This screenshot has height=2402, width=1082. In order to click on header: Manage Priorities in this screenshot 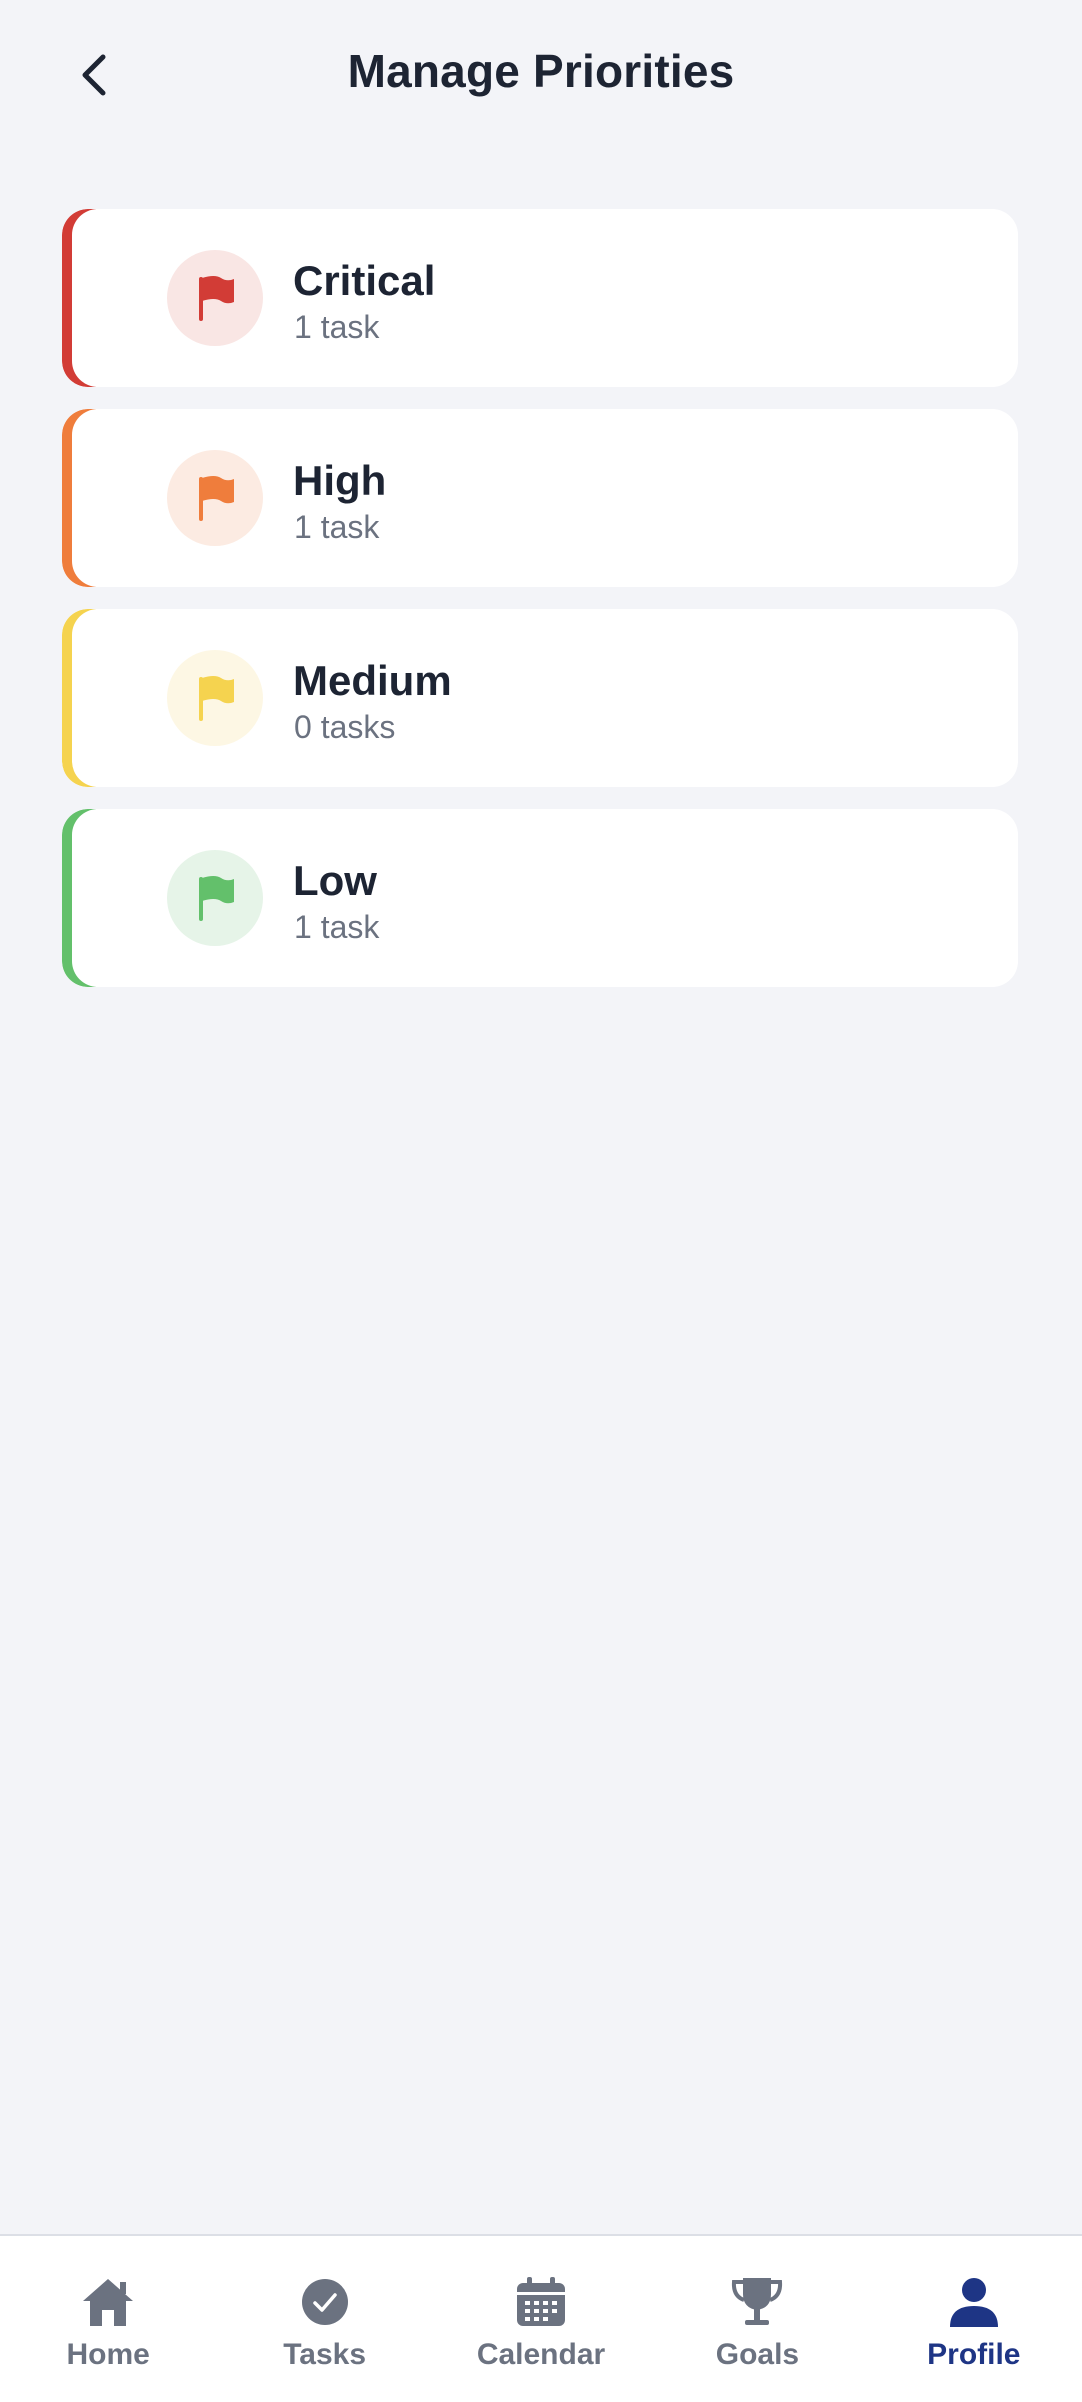, I will do `click(541, 75)`.